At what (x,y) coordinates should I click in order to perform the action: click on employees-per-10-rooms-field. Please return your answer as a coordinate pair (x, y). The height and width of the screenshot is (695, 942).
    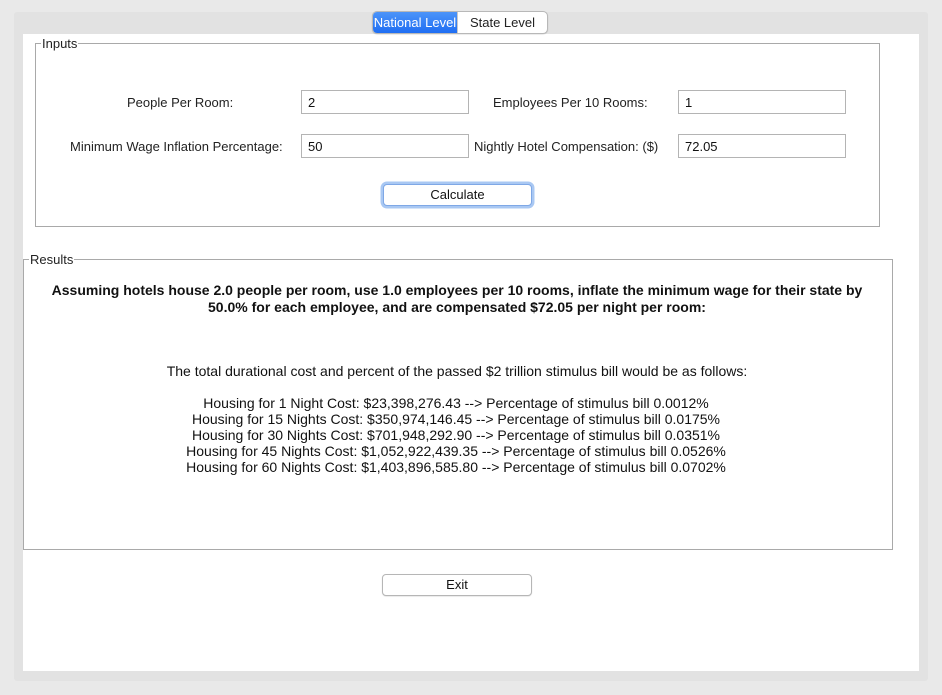
    Looking at the image, I should click on (762, 102).